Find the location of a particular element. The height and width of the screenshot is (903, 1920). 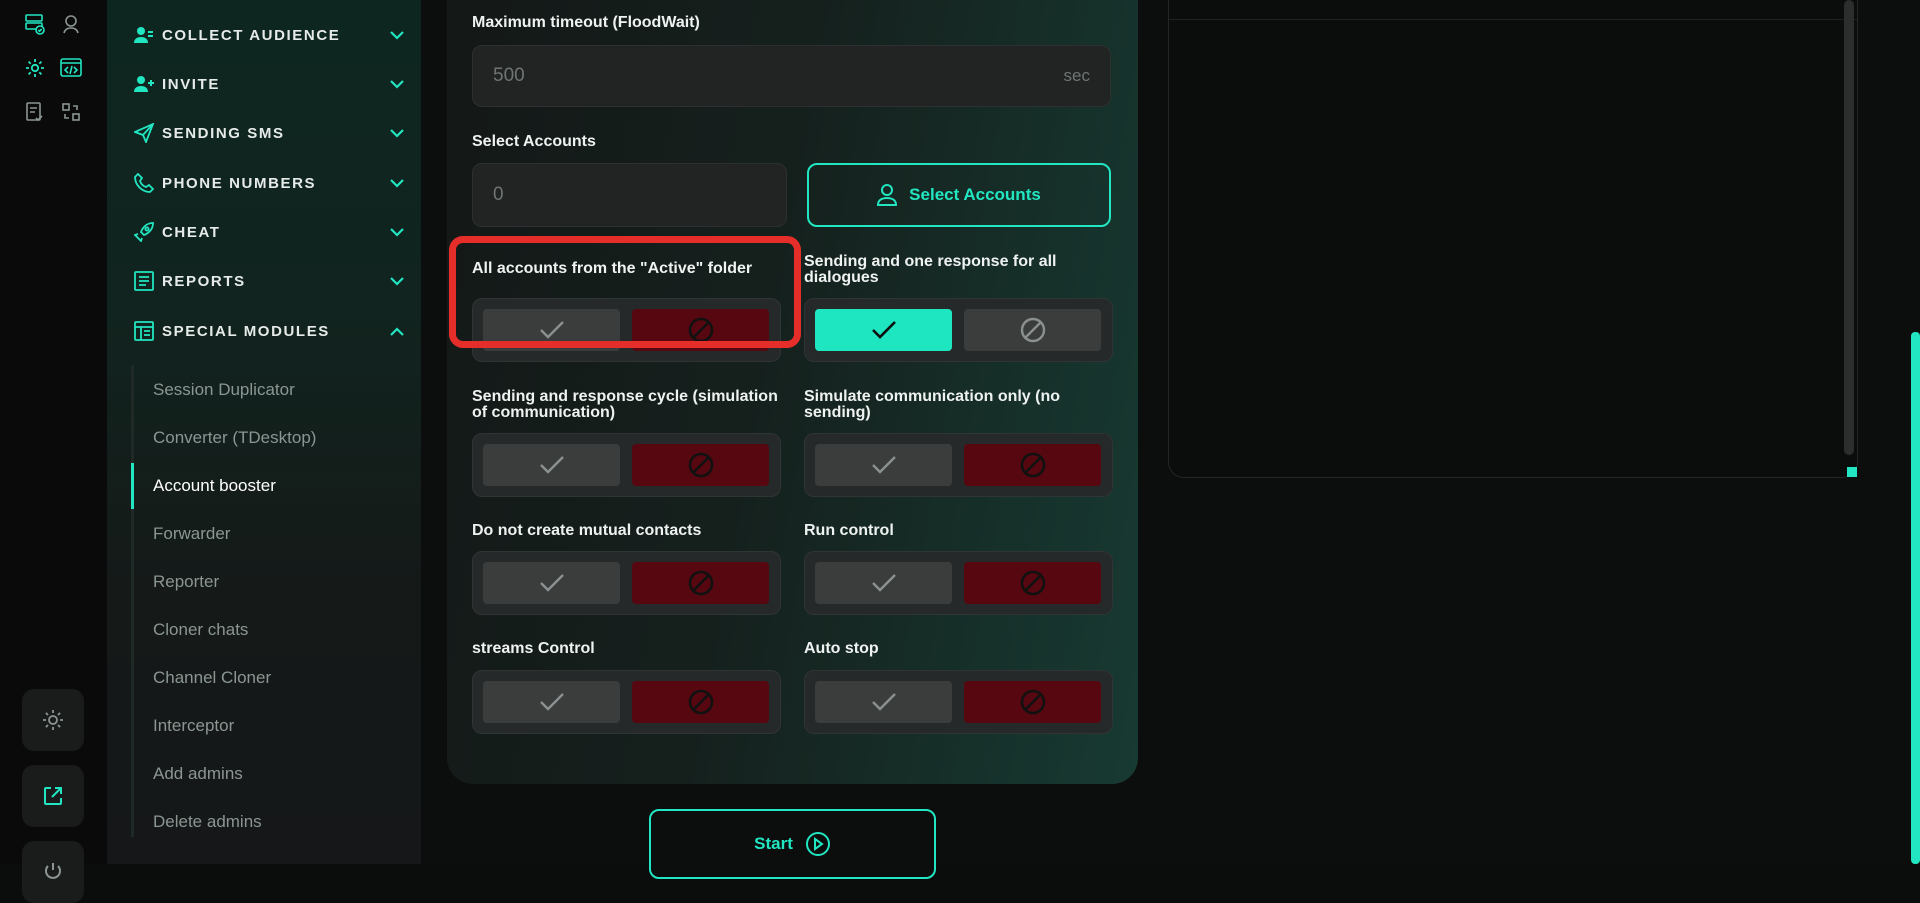

swap-icon is located at coordinates (71, 112).